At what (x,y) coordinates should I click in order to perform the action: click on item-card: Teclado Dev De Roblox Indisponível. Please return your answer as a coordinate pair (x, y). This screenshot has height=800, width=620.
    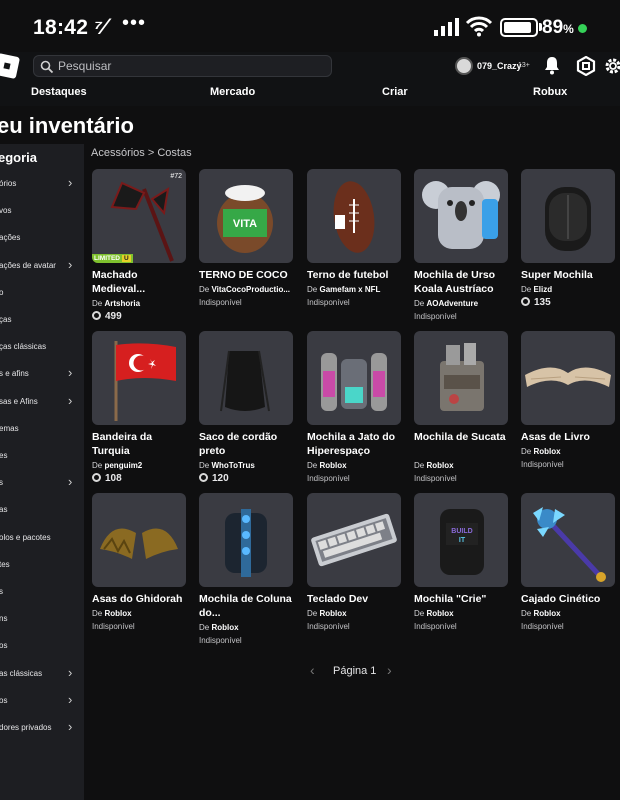
    Looking at the image, I should click on (355, 568).